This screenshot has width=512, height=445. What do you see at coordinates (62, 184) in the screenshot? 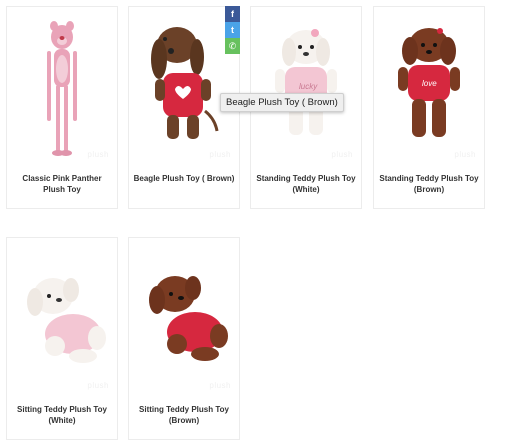
I see `product-name: Classic Pink Panther Plush Toy` at bounding box center [62, 184].